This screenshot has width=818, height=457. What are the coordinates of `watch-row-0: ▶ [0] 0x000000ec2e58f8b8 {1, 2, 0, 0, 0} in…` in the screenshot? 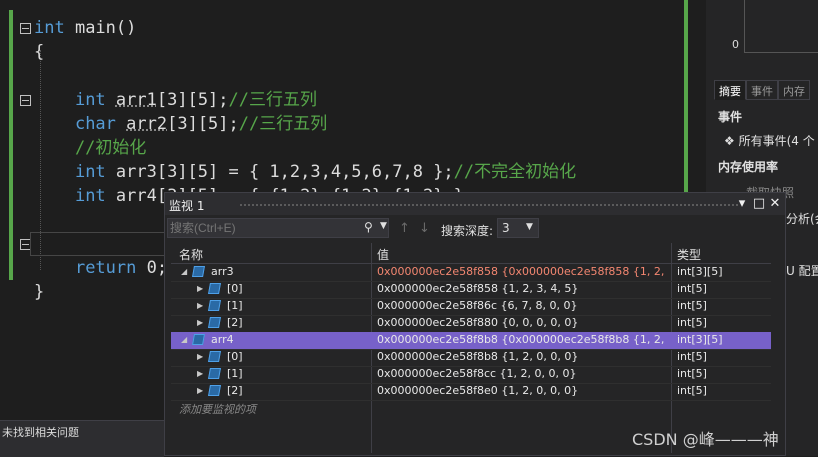 It's located at (471, 358).